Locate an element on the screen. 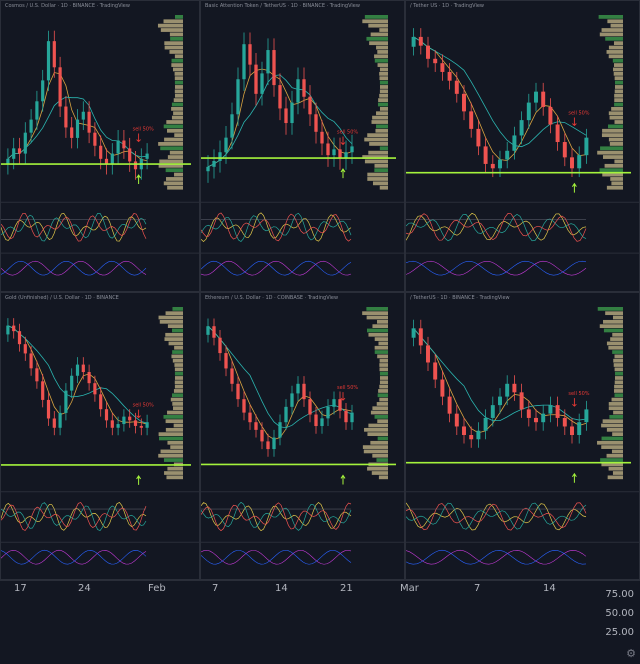 Image resolution: width=640 pixels, height=664 pixels. x-tick: 14 is located at coordinates (281, 588).